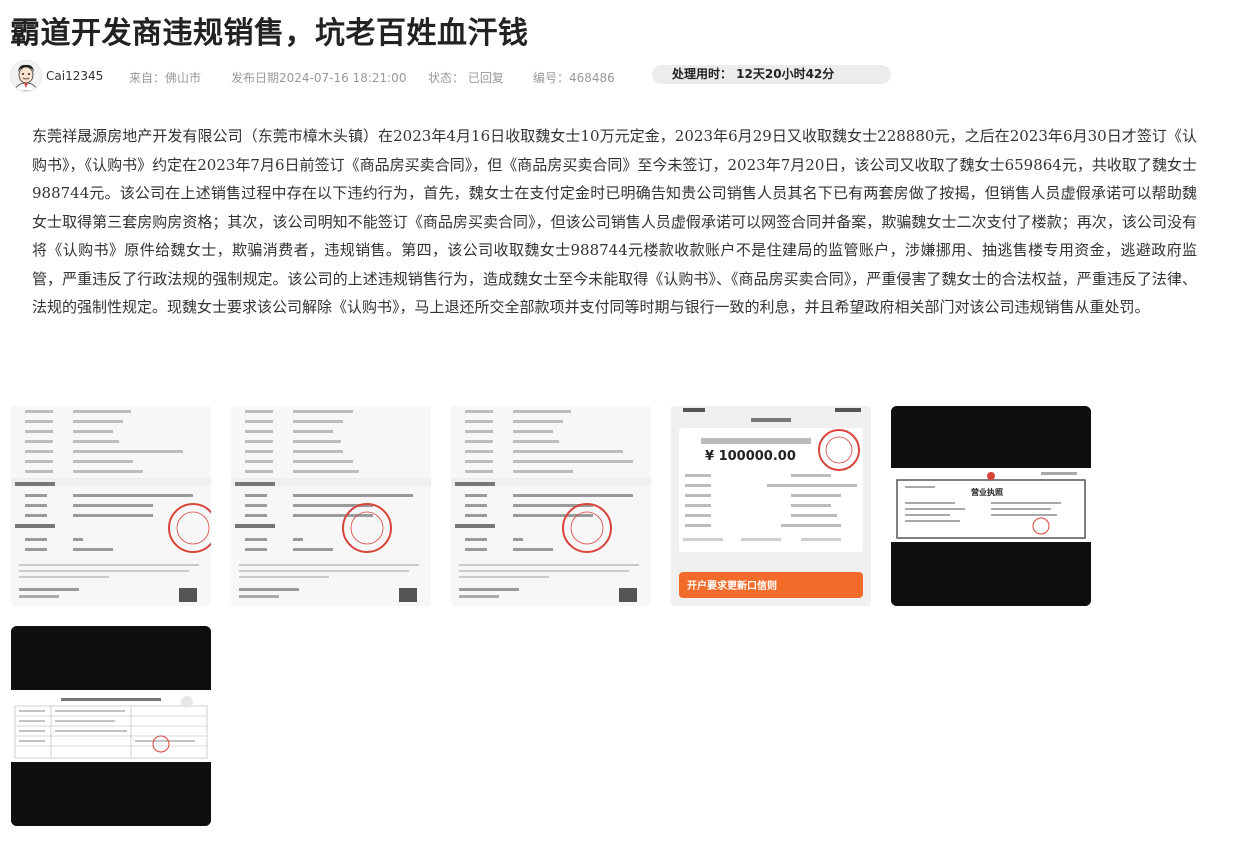 Image resolution: width=1238 pixels, height=848 pixels. What do you see at coordinates (74, 76) in the screenshot?
I see `author-name: Cai12345` at bounding box center [74, 76].